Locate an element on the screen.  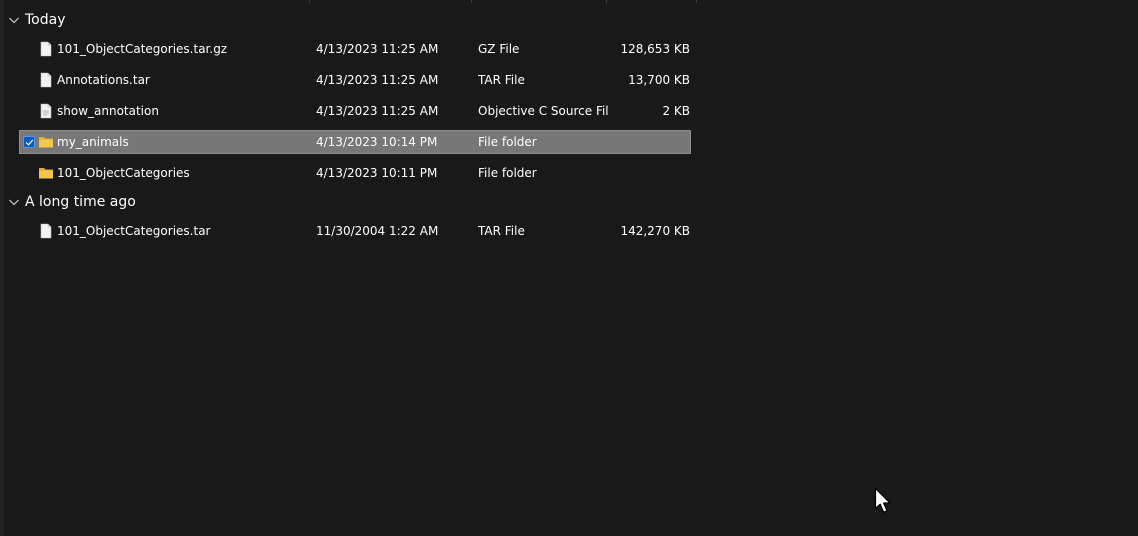
checkmark-icon is located at coordinates (29, 142).